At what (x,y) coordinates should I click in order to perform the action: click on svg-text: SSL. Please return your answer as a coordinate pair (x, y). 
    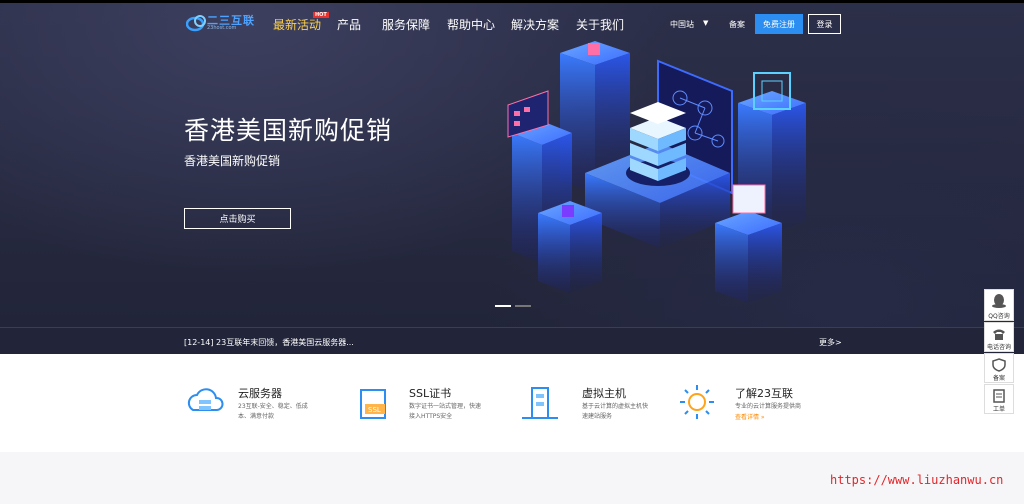
    Looking at the image, I should click on (374, 410).